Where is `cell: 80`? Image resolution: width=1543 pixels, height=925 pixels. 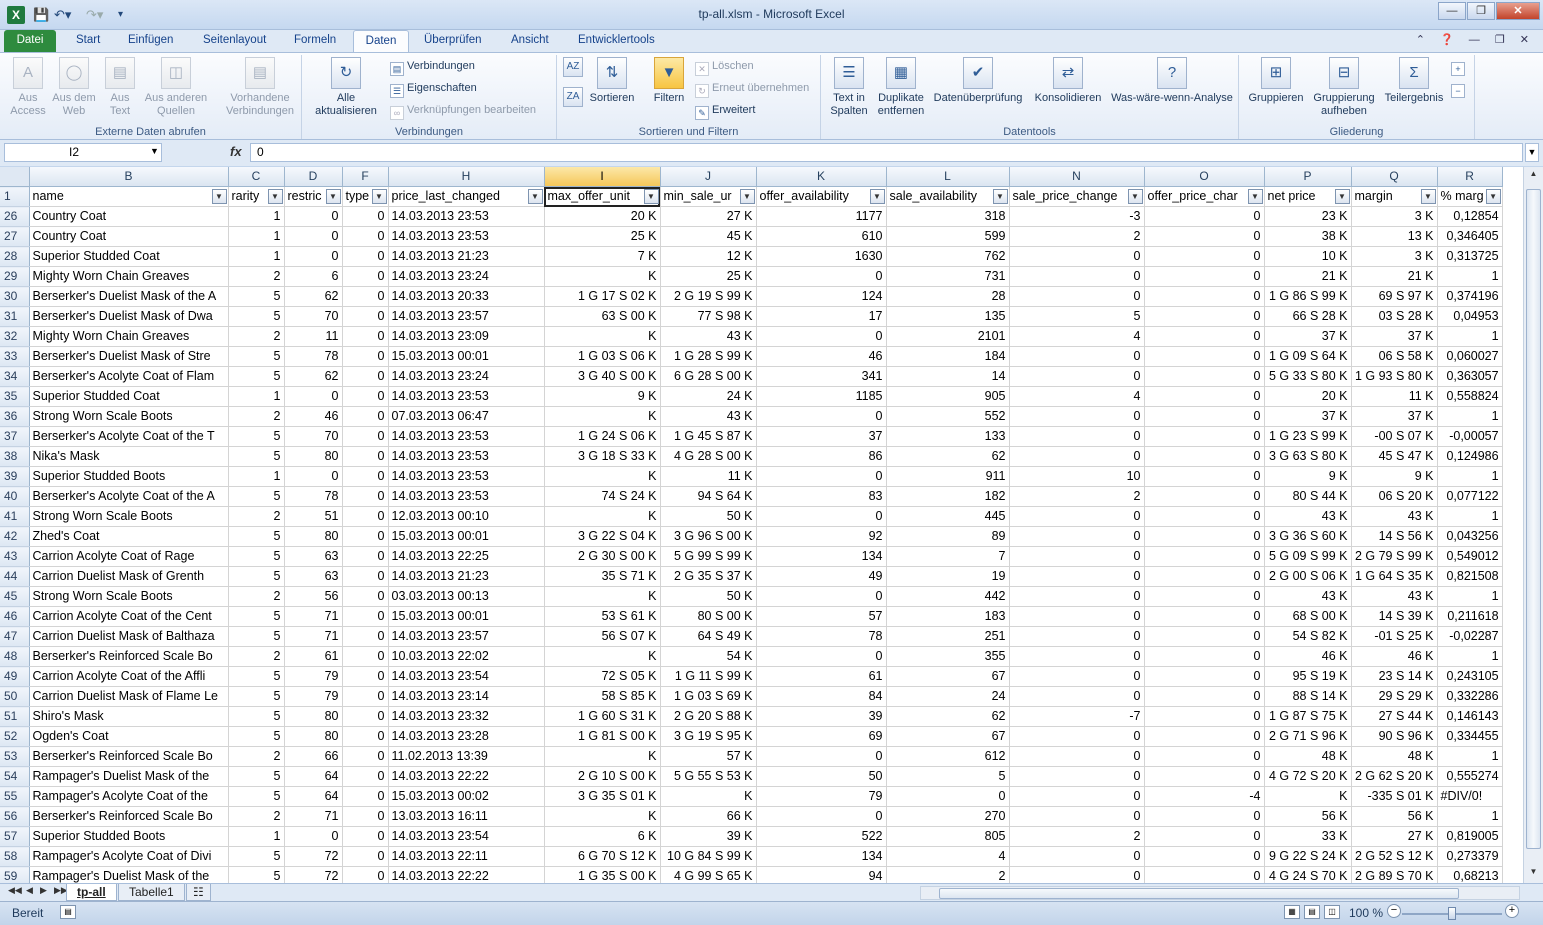
cell: 80 is located at coordinates (313, 456).